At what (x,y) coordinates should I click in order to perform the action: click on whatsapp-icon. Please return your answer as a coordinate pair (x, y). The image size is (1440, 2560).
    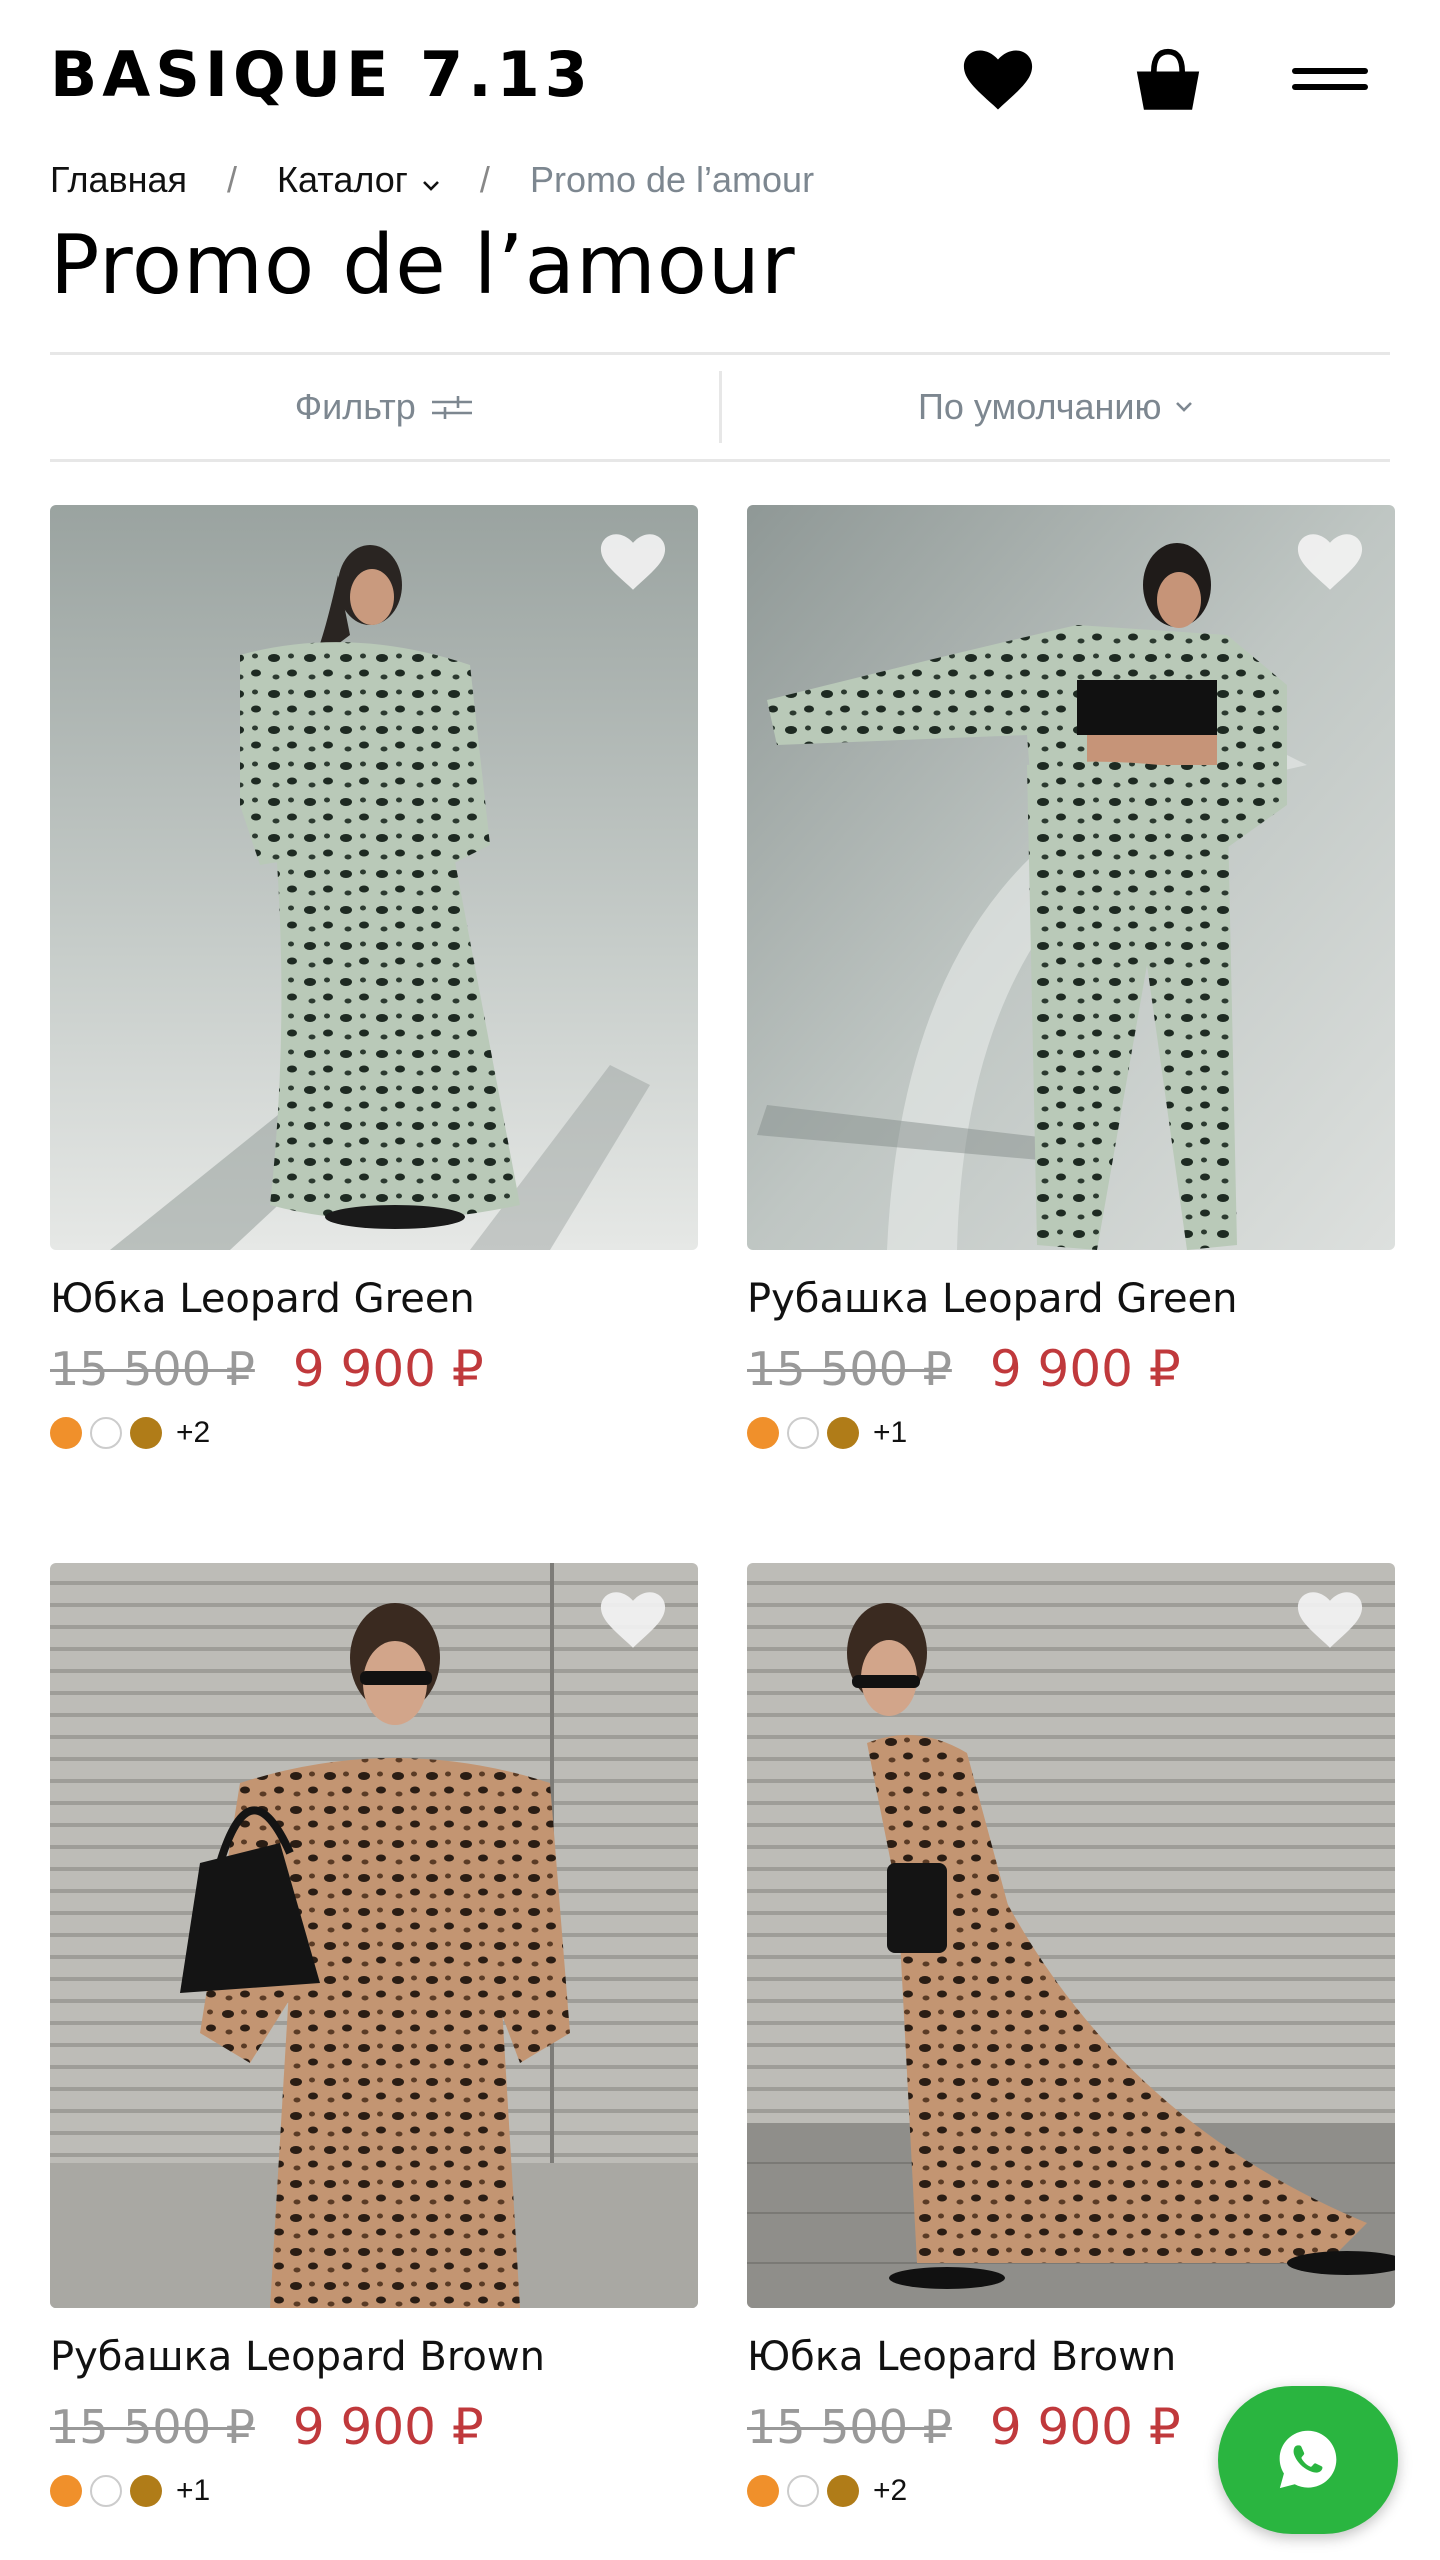
    Looking at the image, I should click on (1308, 2459).